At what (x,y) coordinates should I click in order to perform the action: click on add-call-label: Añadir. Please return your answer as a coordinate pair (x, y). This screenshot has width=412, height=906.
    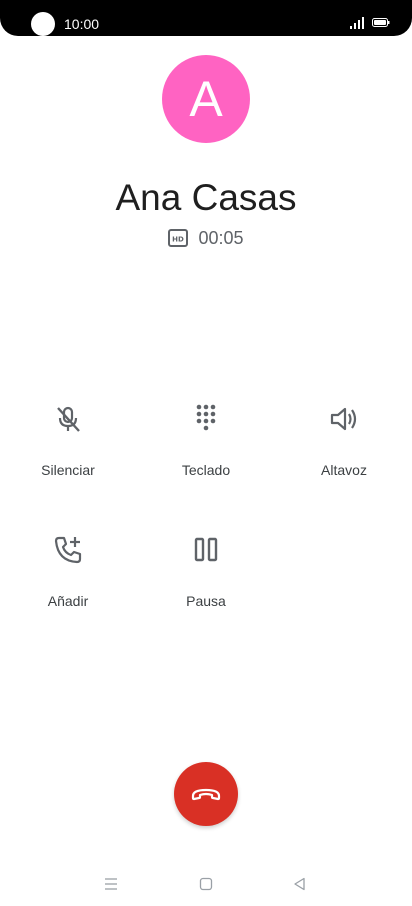
    Looking at the image, I should click on (68, 601).